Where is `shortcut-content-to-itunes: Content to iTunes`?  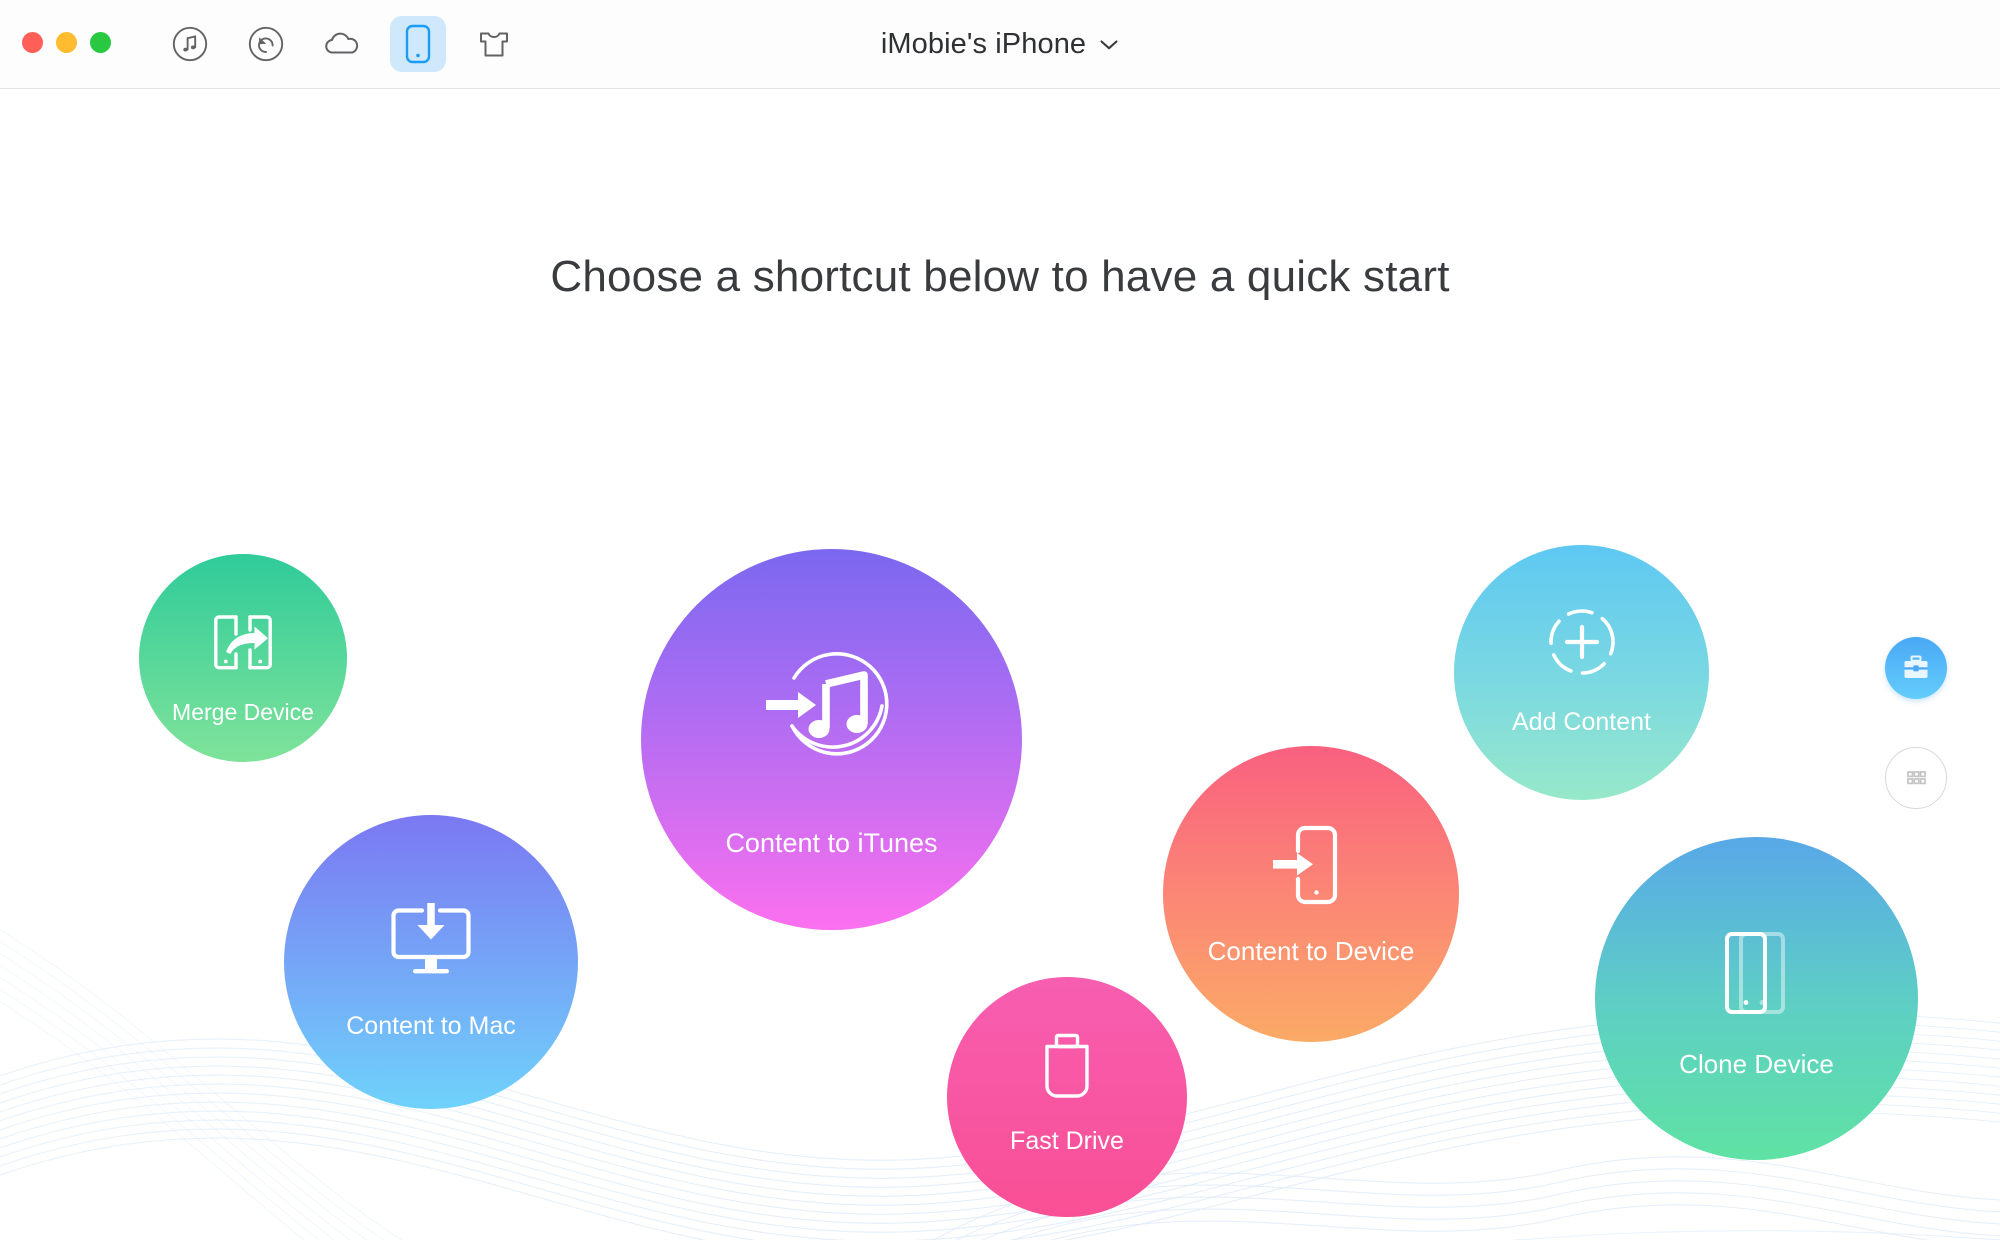 shortcut-content-to-itunes: Content to iTunes is located at coordinates (831, 739).